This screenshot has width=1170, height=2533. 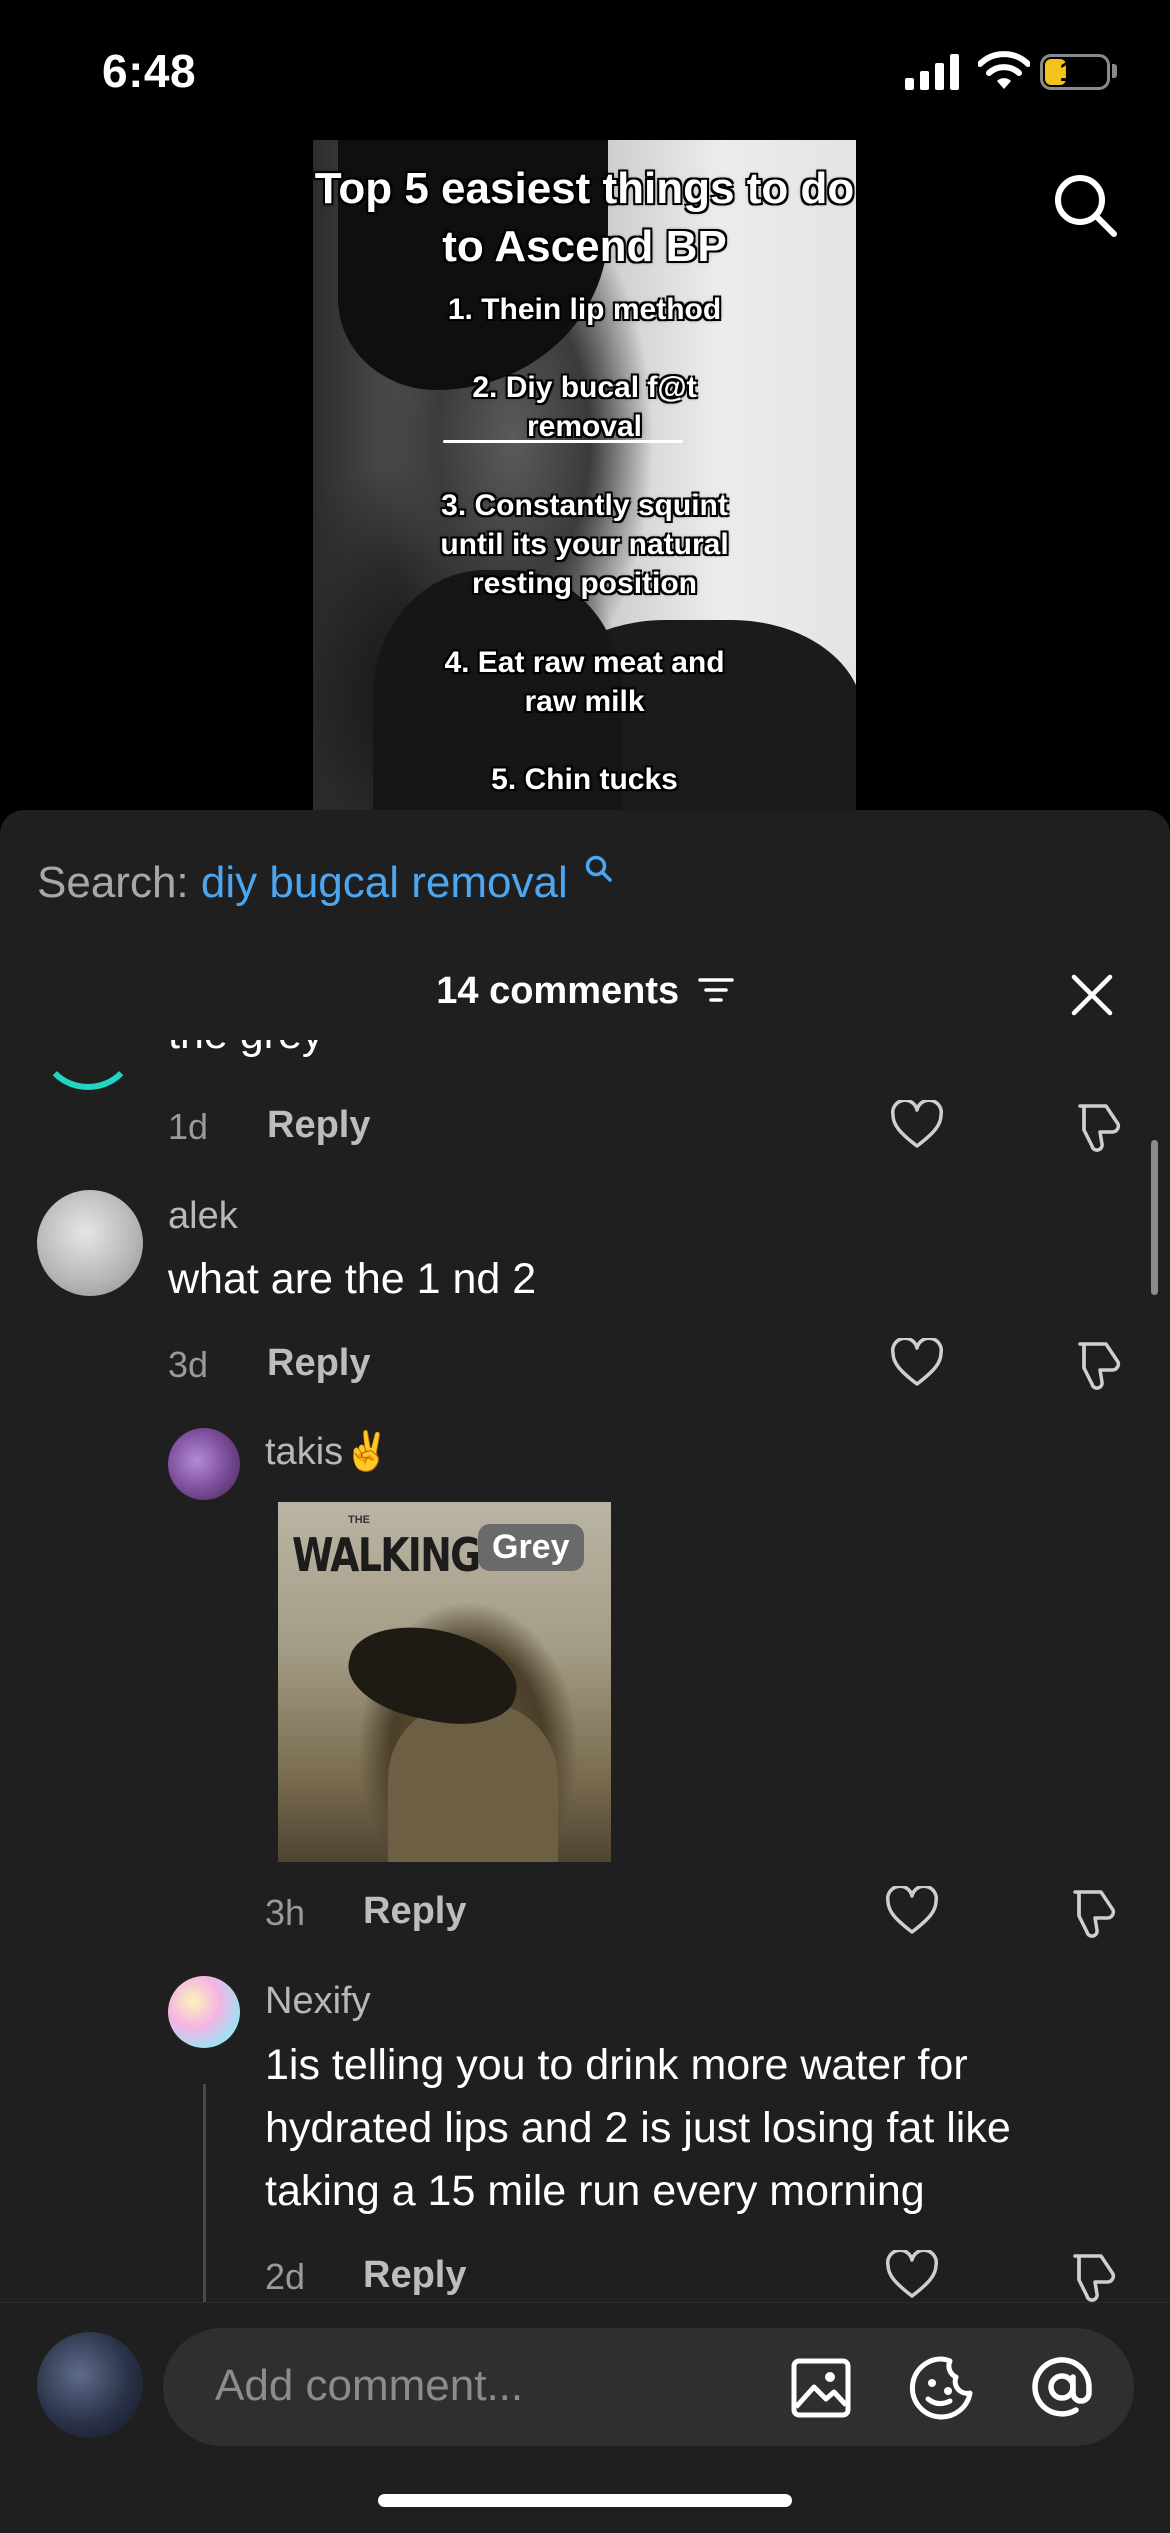 I want to click on video-line-7: 4. Eat raw meat and, so click(x=584, y=662).